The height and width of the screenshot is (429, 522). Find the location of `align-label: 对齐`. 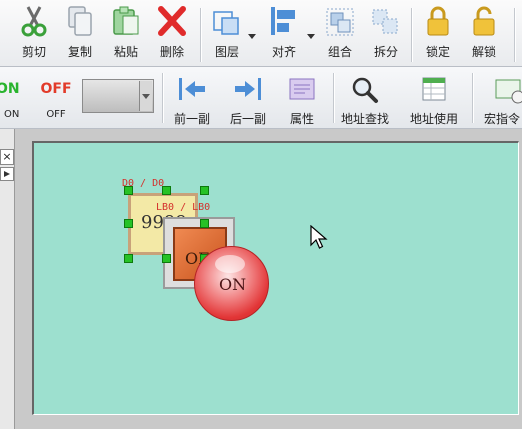

align-label: 对齐 is located at coordinates (283, 52).